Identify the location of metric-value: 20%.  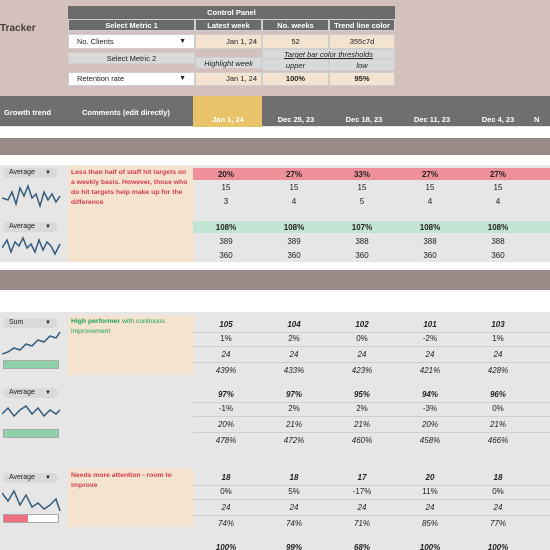
(225, 424).